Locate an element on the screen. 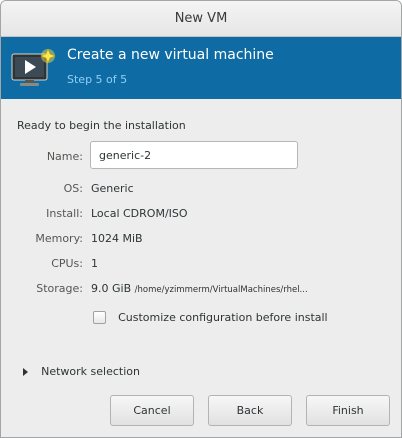  window-titlebar: New VM is located at coordinates (201, 19).